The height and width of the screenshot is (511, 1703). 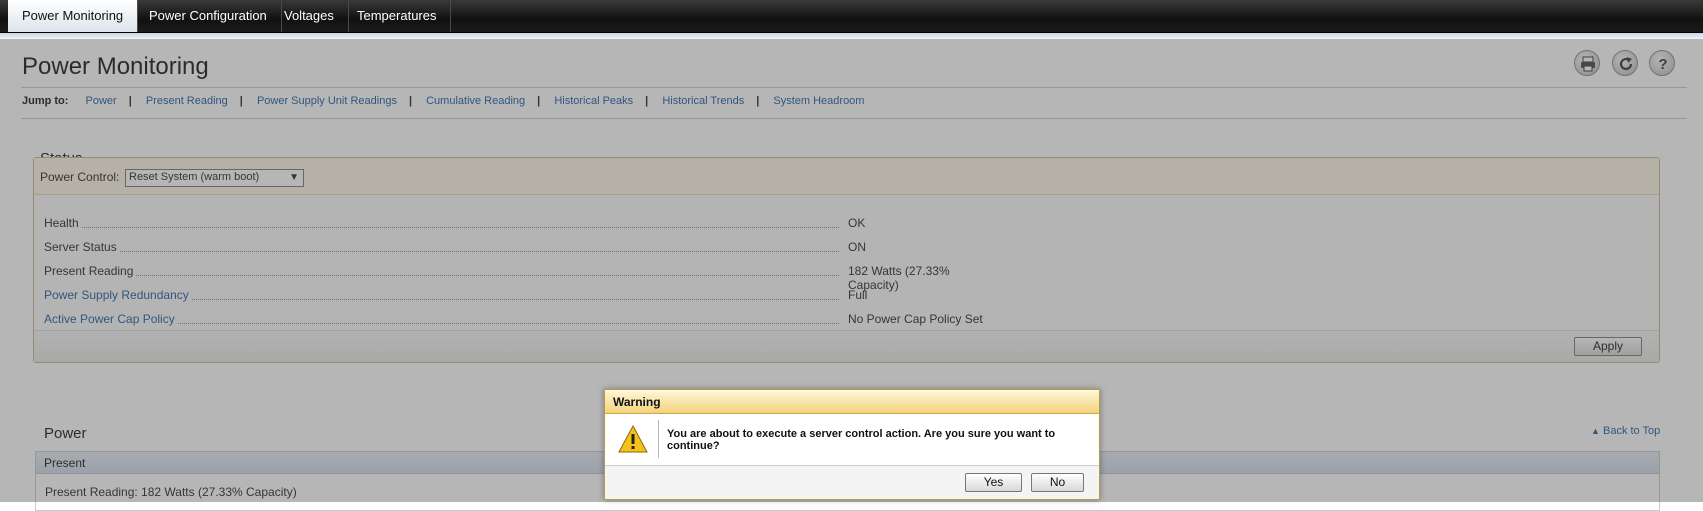 I want to click on no-button: No, so click(x=1057, y=482).